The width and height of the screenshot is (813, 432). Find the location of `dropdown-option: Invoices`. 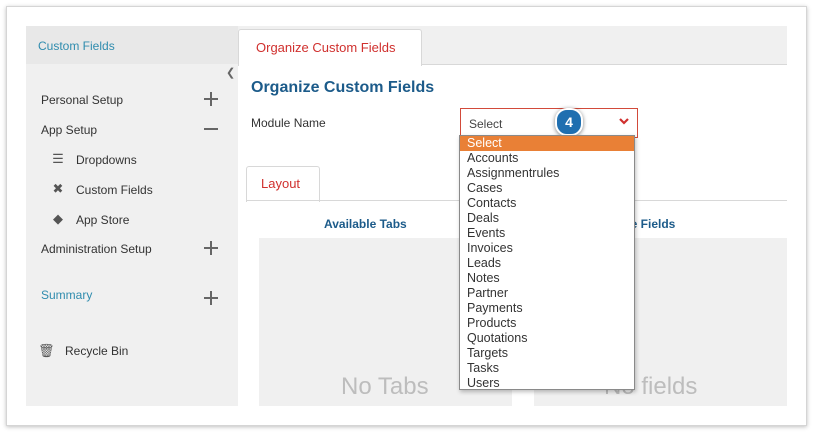

dropdown-option: Invoices is located at coordinates (547, 248).